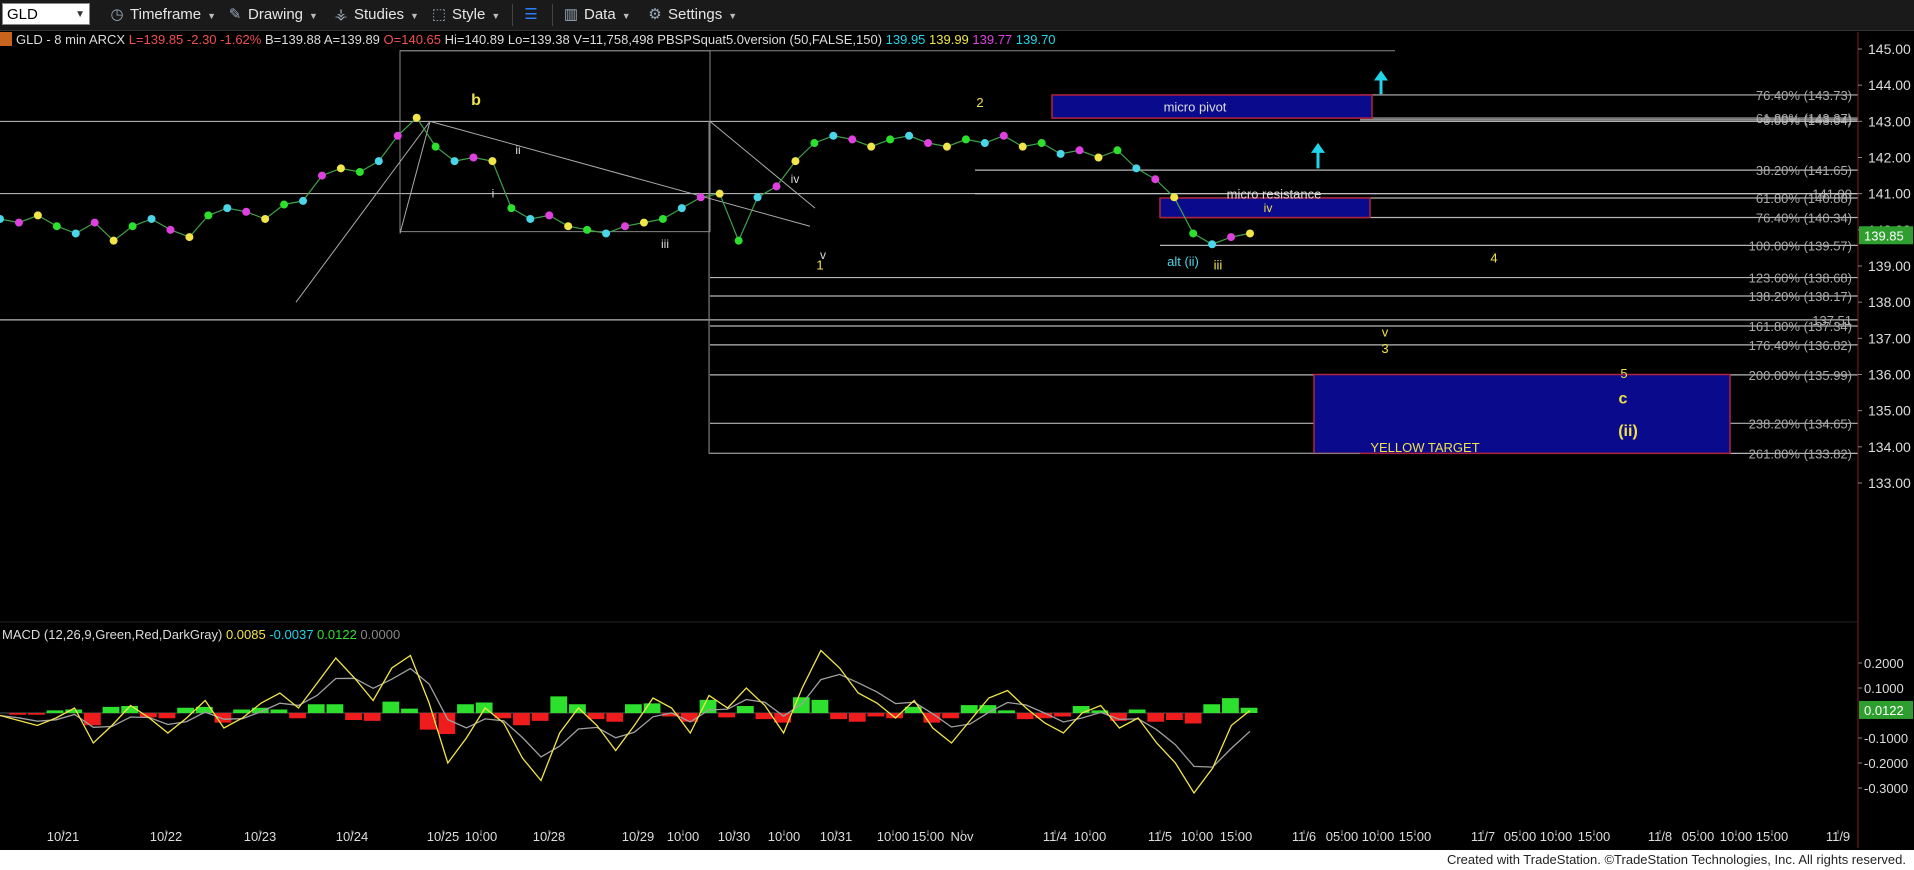 The height and width of the screenshot is (870, 1914). Describe the element at coordinates (1195, 107) in the screenshot. I see `micro-pivot-label: micro pivot` at that location.